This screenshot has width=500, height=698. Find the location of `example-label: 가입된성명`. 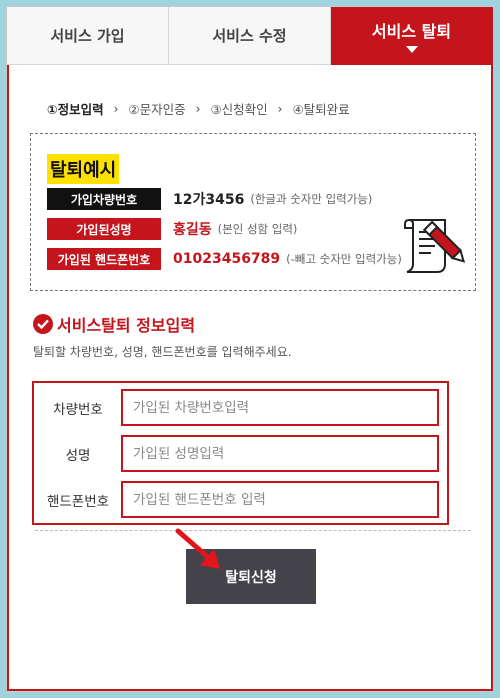

example-label: 가입된성명 is located at coordinates (104, 229).